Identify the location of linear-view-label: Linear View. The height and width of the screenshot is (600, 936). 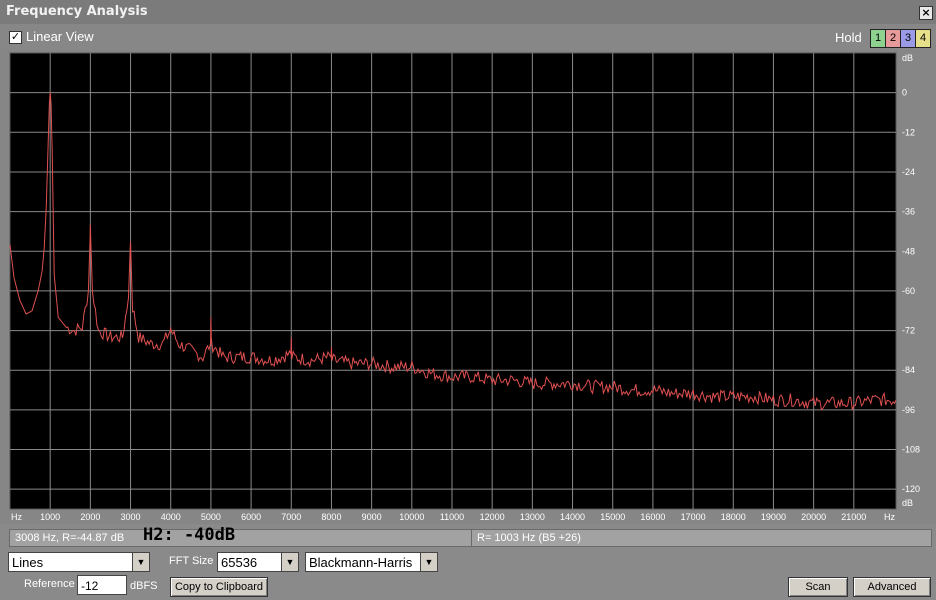
(60, 36).